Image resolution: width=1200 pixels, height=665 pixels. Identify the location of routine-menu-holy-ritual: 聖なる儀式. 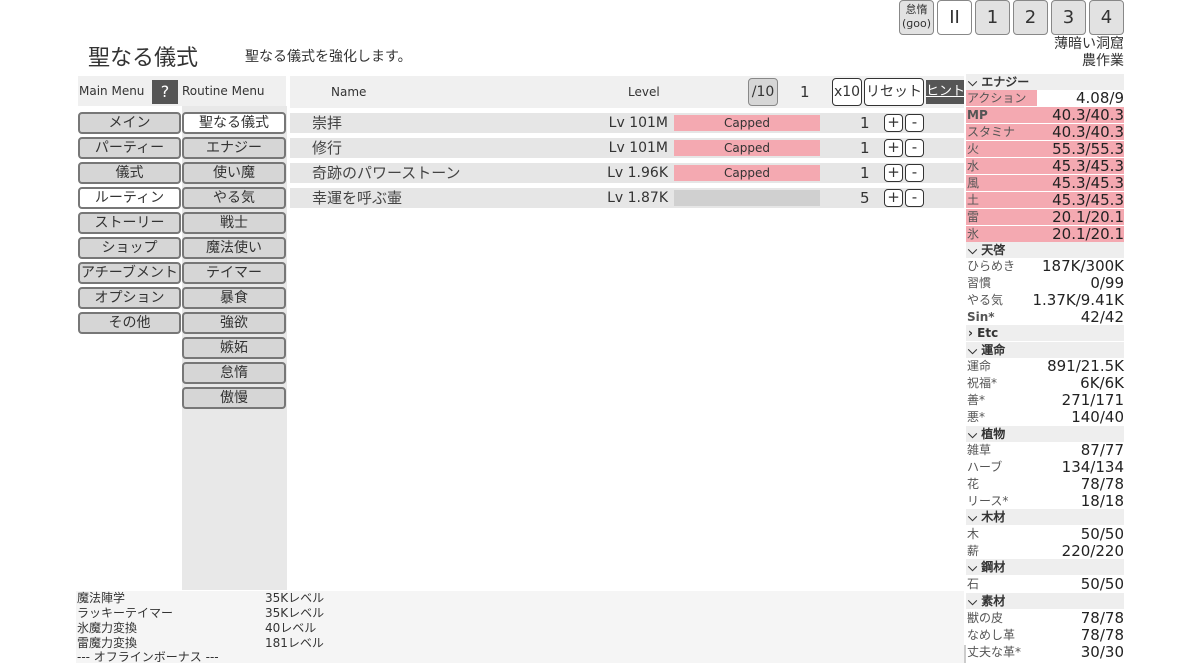
(234, 123).